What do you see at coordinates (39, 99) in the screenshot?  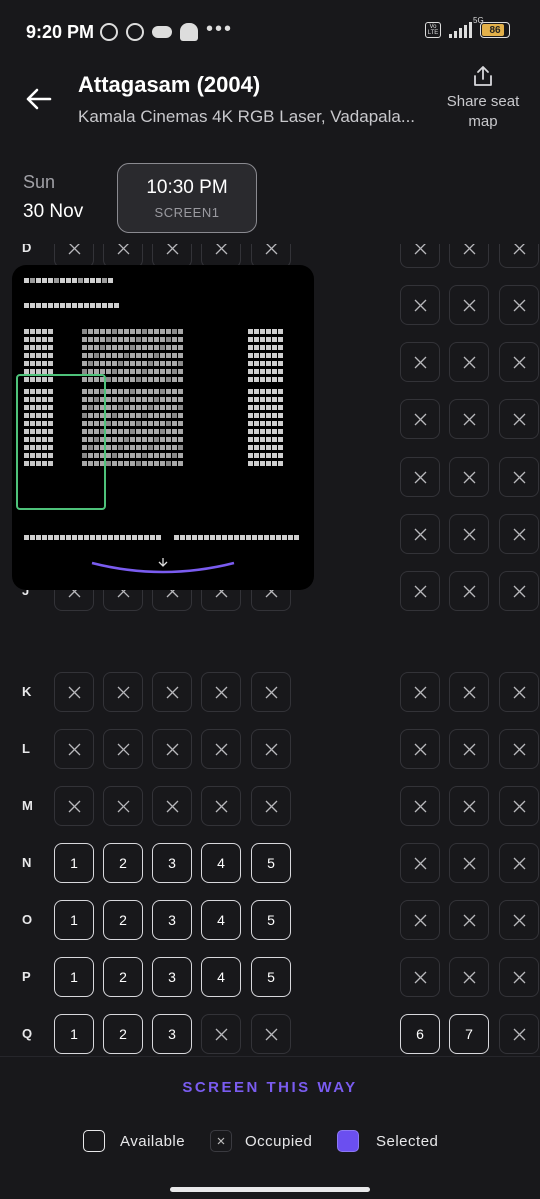 I see `back-button` at bounding box center [39, 99].